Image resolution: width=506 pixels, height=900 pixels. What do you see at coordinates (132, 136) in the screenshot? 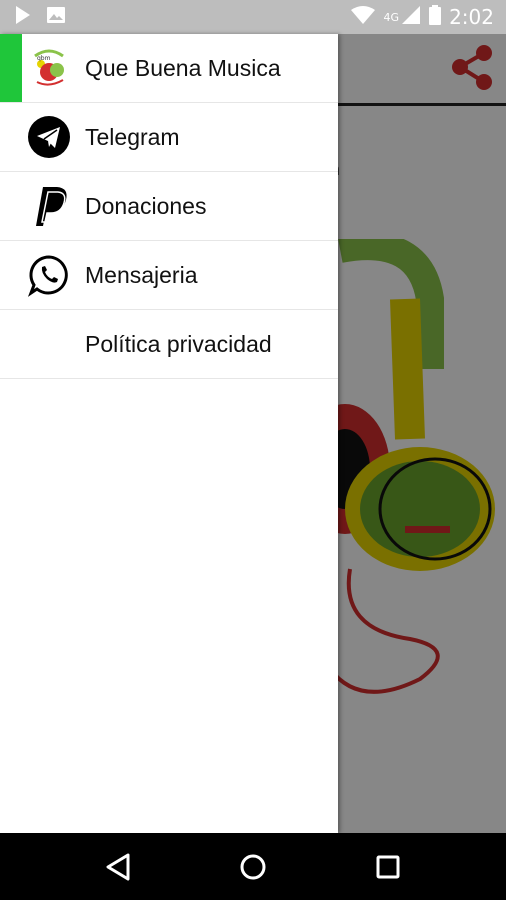
I see `drawer-item-label: Telegram` at bounding box center [132, 136].